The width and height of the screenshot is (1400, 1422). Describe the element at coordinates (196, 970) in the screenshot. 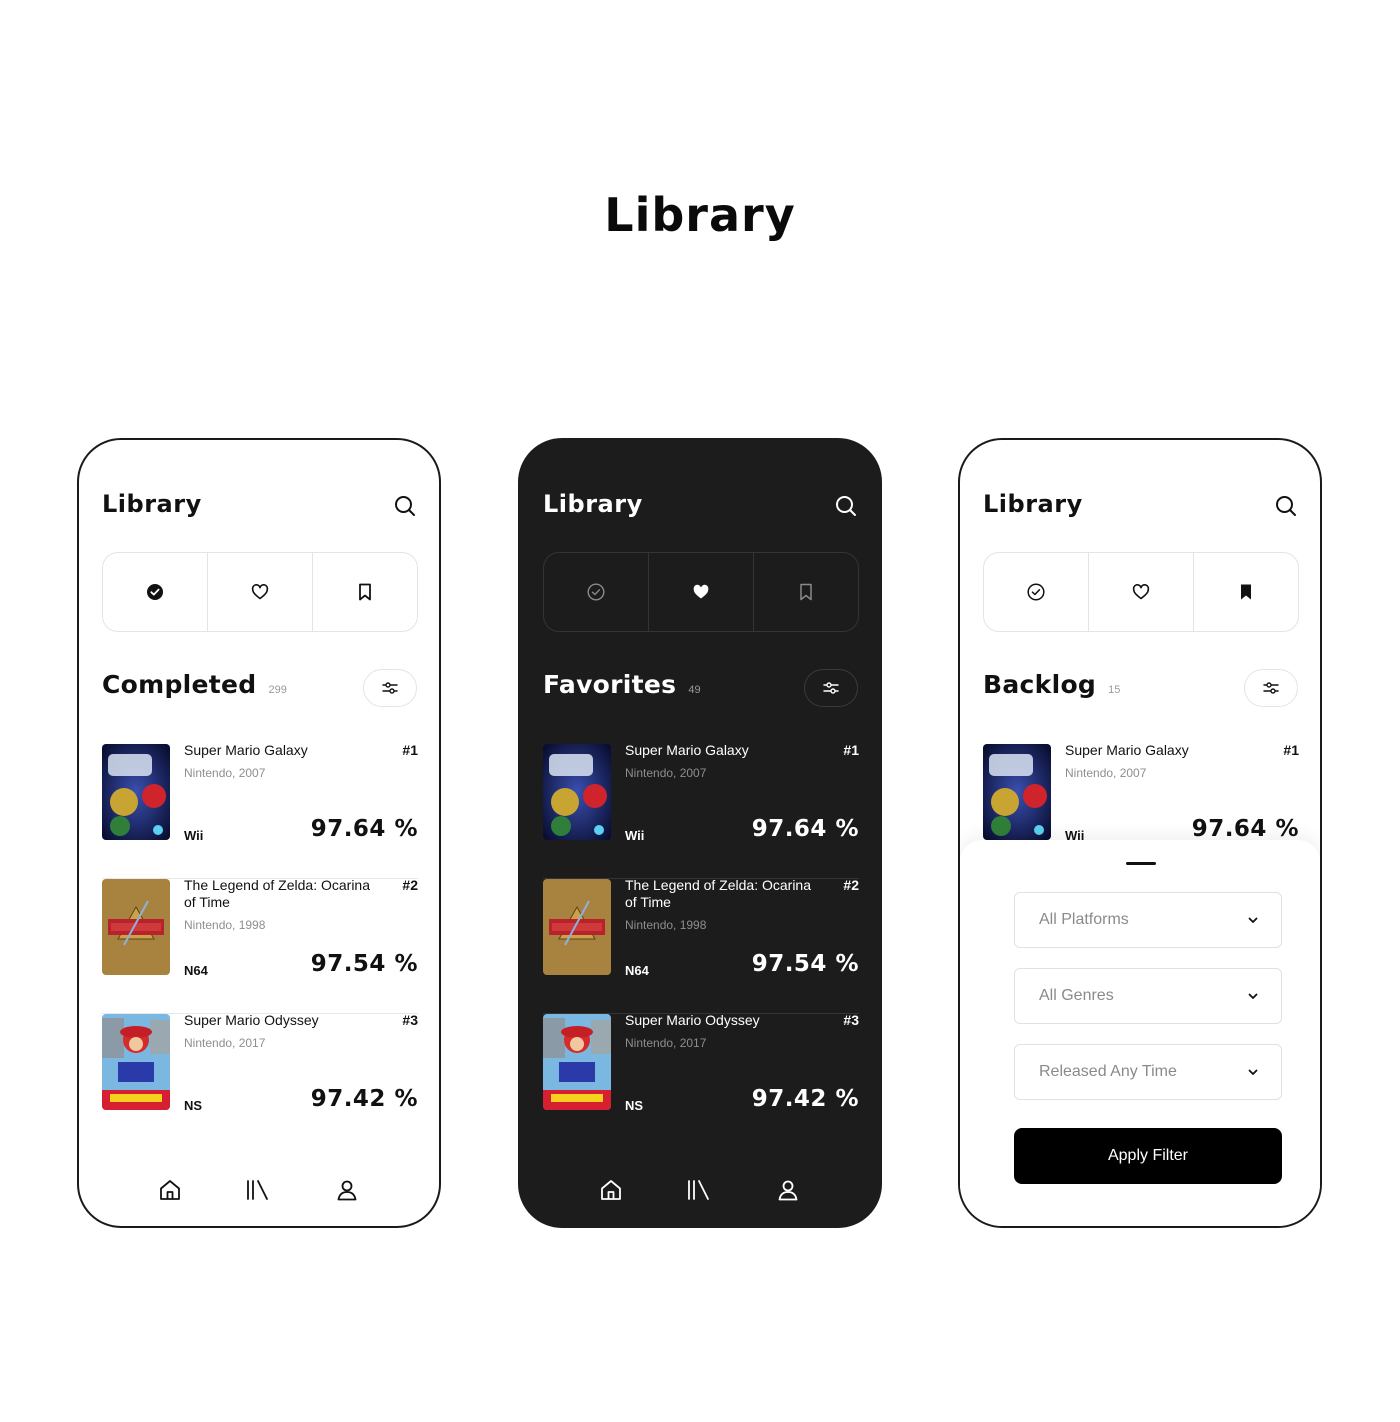

I see `game-platform: N64` at that location.